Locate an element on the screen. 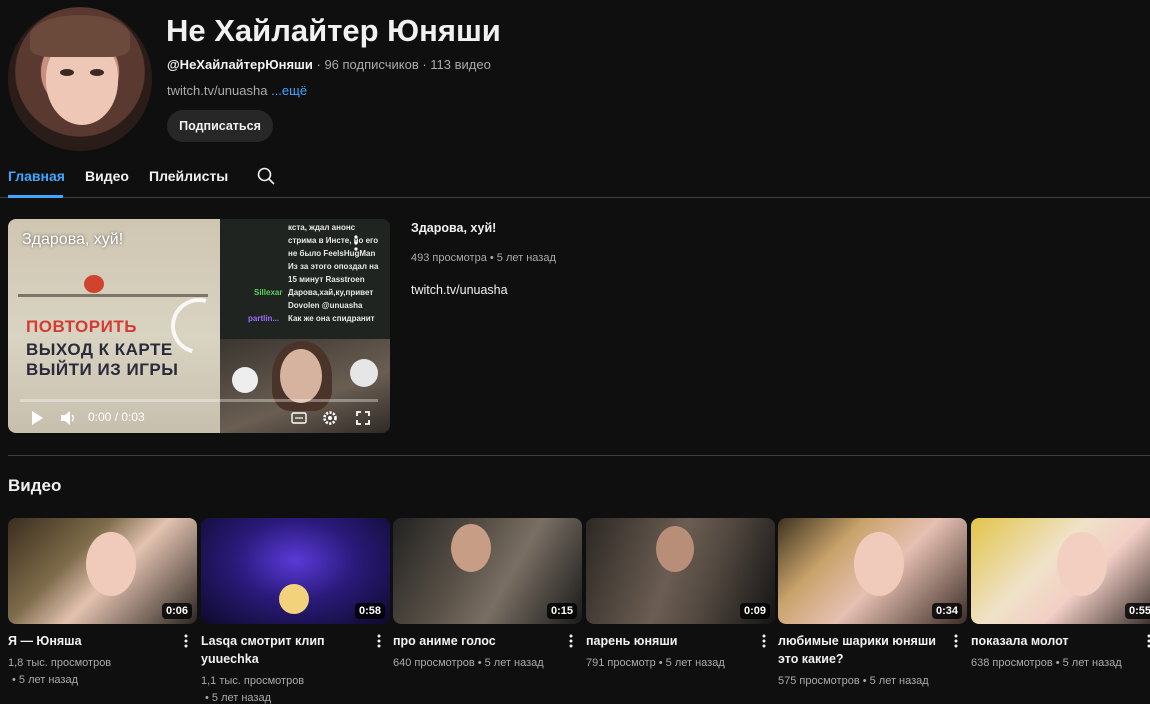 Image resolution: width=1150 pixels, height=704 pixels. featured-video-meta: 493 просмотра • 5 лет назад is located at coordinates (483, 258).